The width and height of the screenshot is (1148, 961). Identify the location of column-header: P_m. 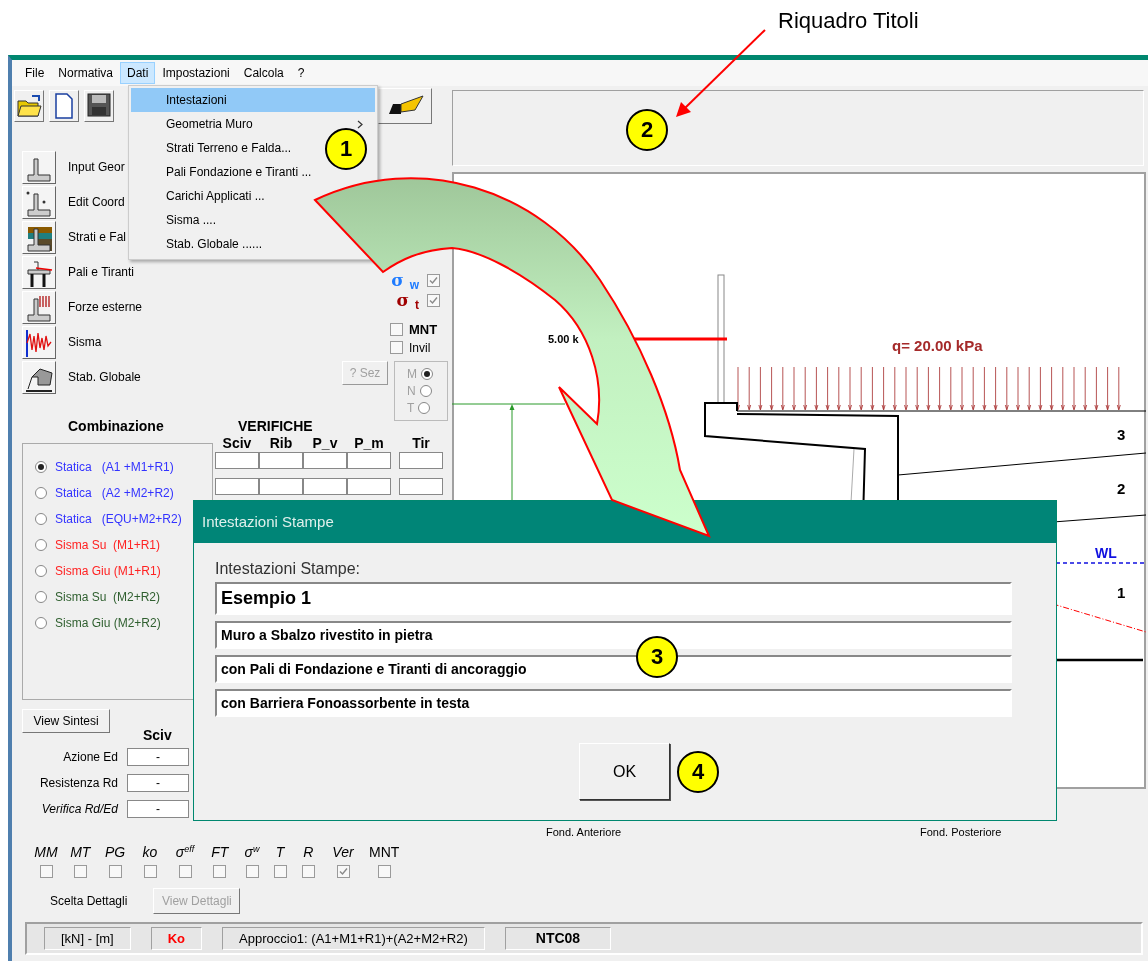
(369, 442).